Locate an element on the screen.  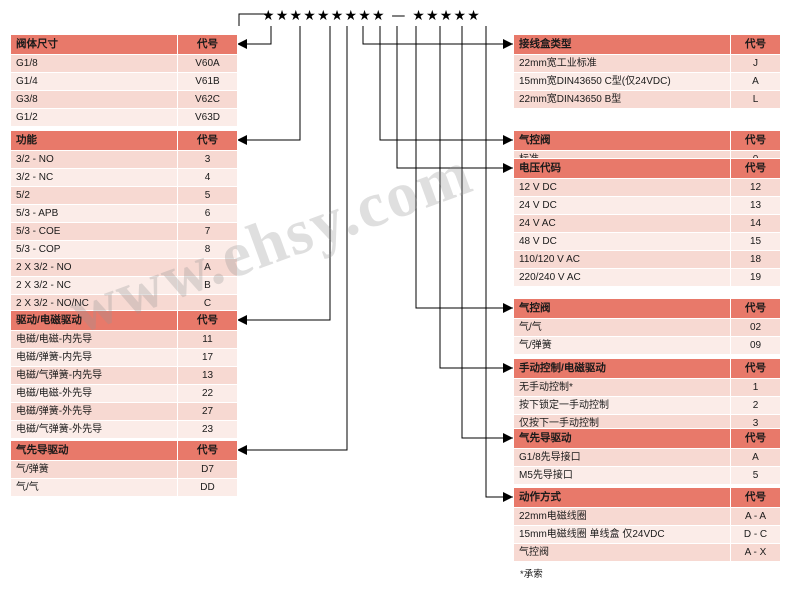
cell-label: 24 V AC is located at coordinates (622, 223).